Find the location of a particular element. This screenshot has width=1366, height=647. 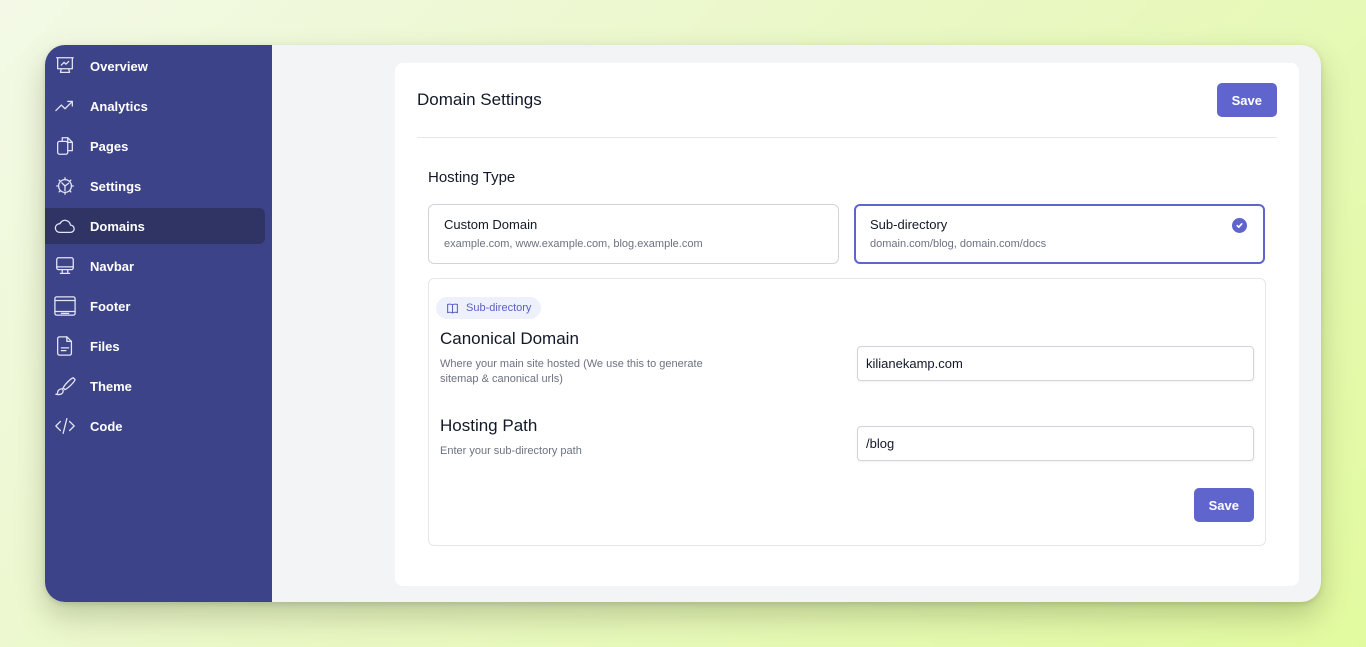

canonical-domain-title: Canonical Domain is located at coordinates (509, 338).